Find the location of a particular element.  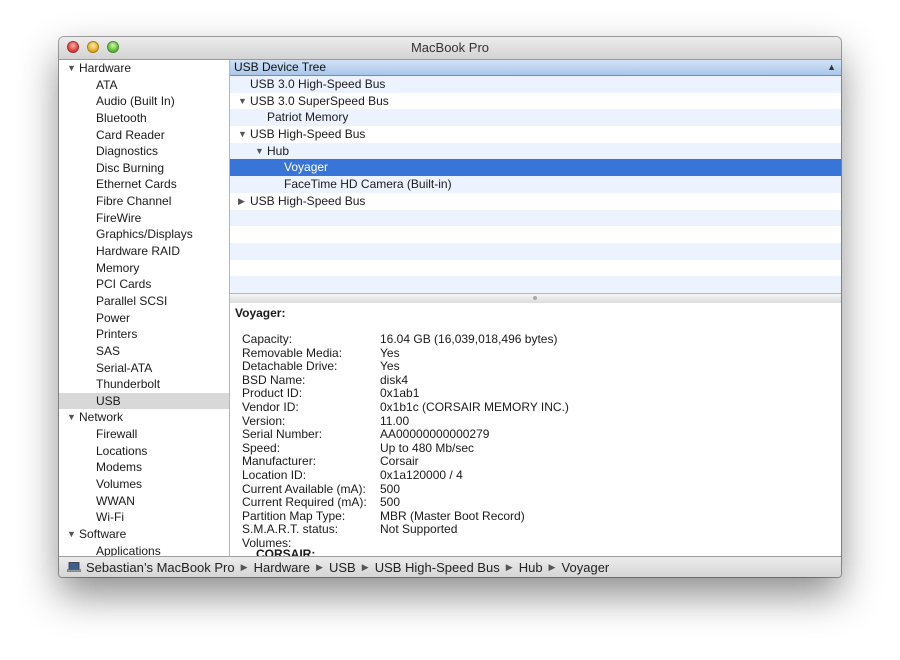

sidebar-item-memory: Memory is located at coordinates (144, 268).